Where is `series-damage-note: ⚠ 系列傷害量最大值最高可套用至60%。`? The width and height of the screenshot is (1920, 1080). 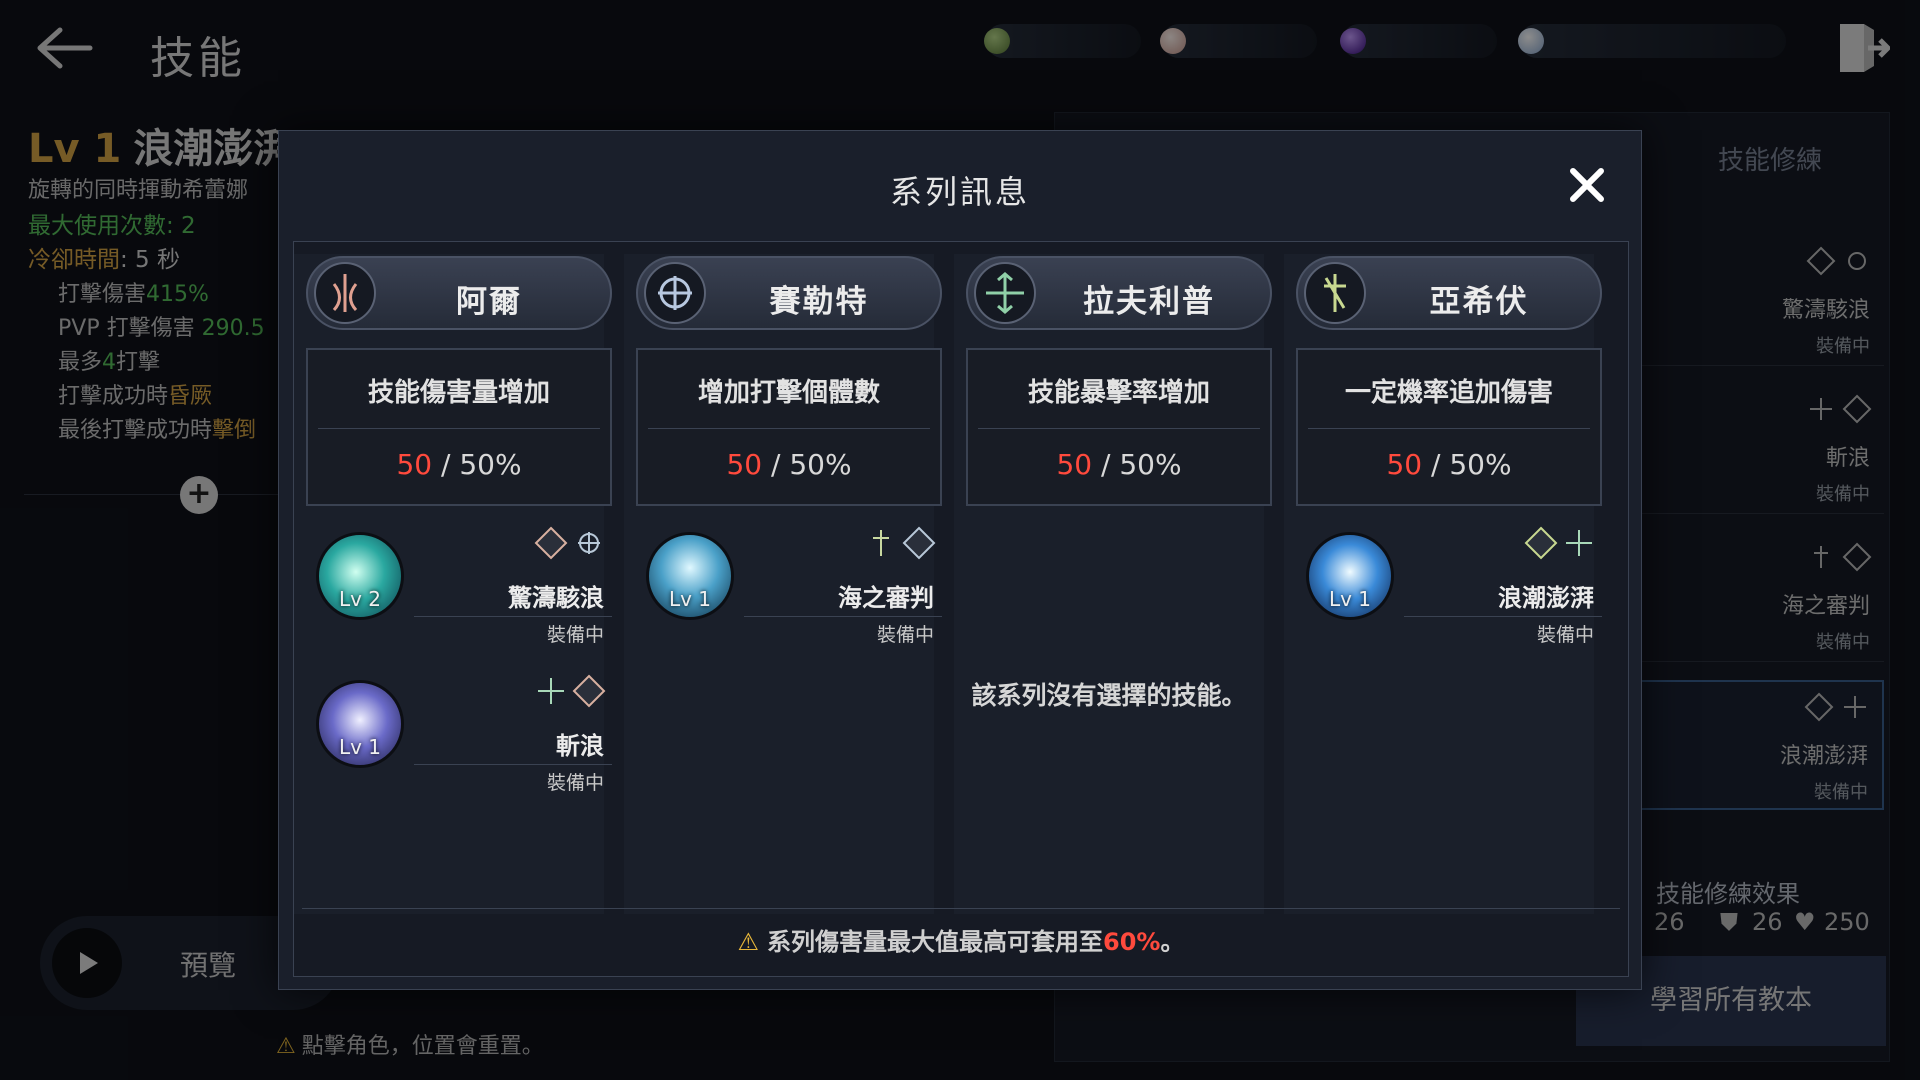
series-damage-note: ⚠ 系列傷害量最大值最高可套用至60%。 is located at coordinates (961, 942).